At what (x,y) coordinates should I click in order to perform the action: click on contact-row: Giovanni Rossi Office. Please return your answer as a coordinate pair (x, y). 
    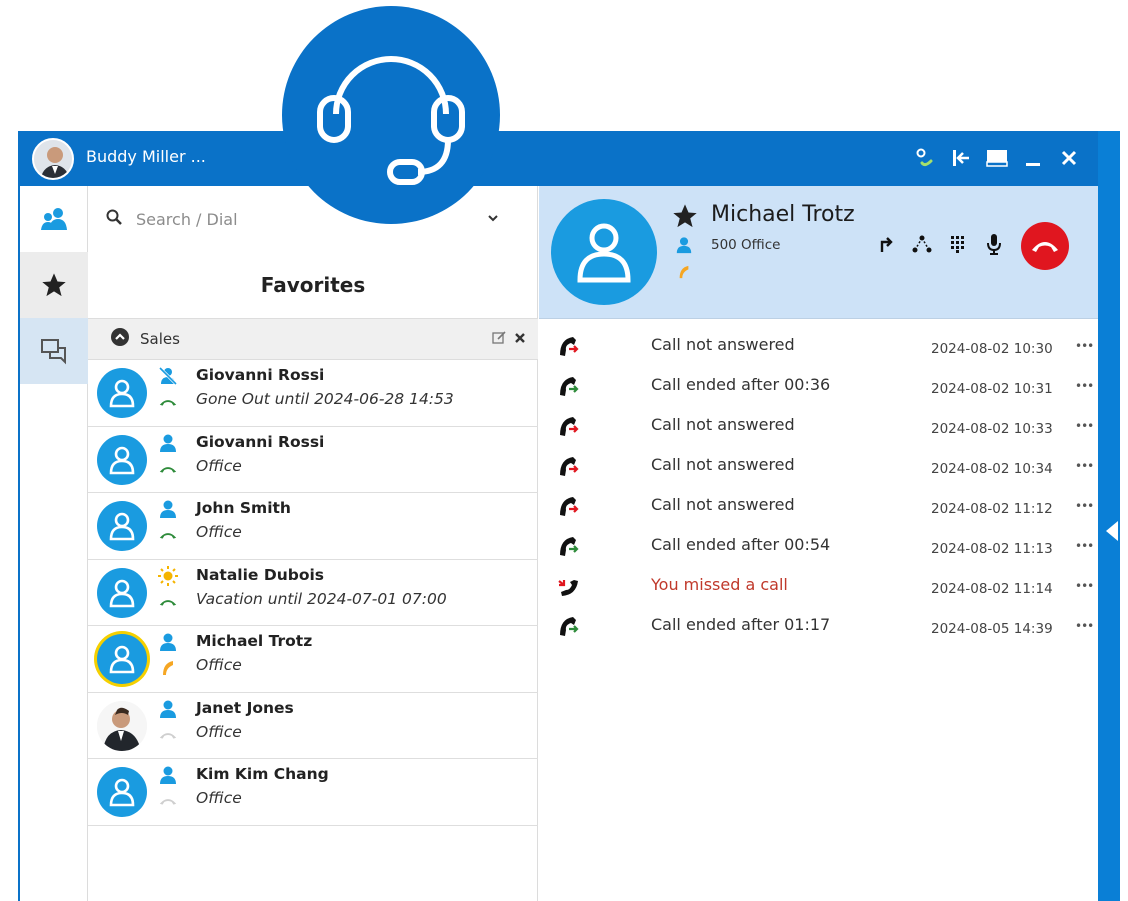
    Looking at the image, I should click on (313, 460).